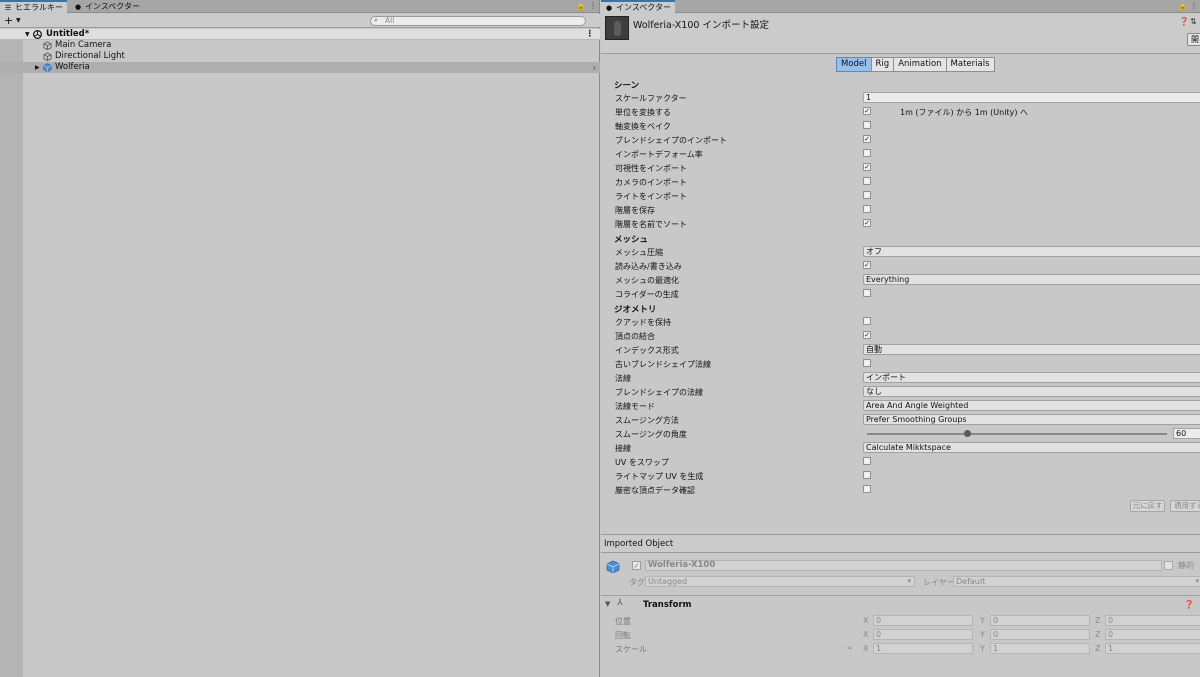  Describe the element at coordinates (867, 167) in the screenshot. I see `import-visibility-checkbox: ✓` at that location.